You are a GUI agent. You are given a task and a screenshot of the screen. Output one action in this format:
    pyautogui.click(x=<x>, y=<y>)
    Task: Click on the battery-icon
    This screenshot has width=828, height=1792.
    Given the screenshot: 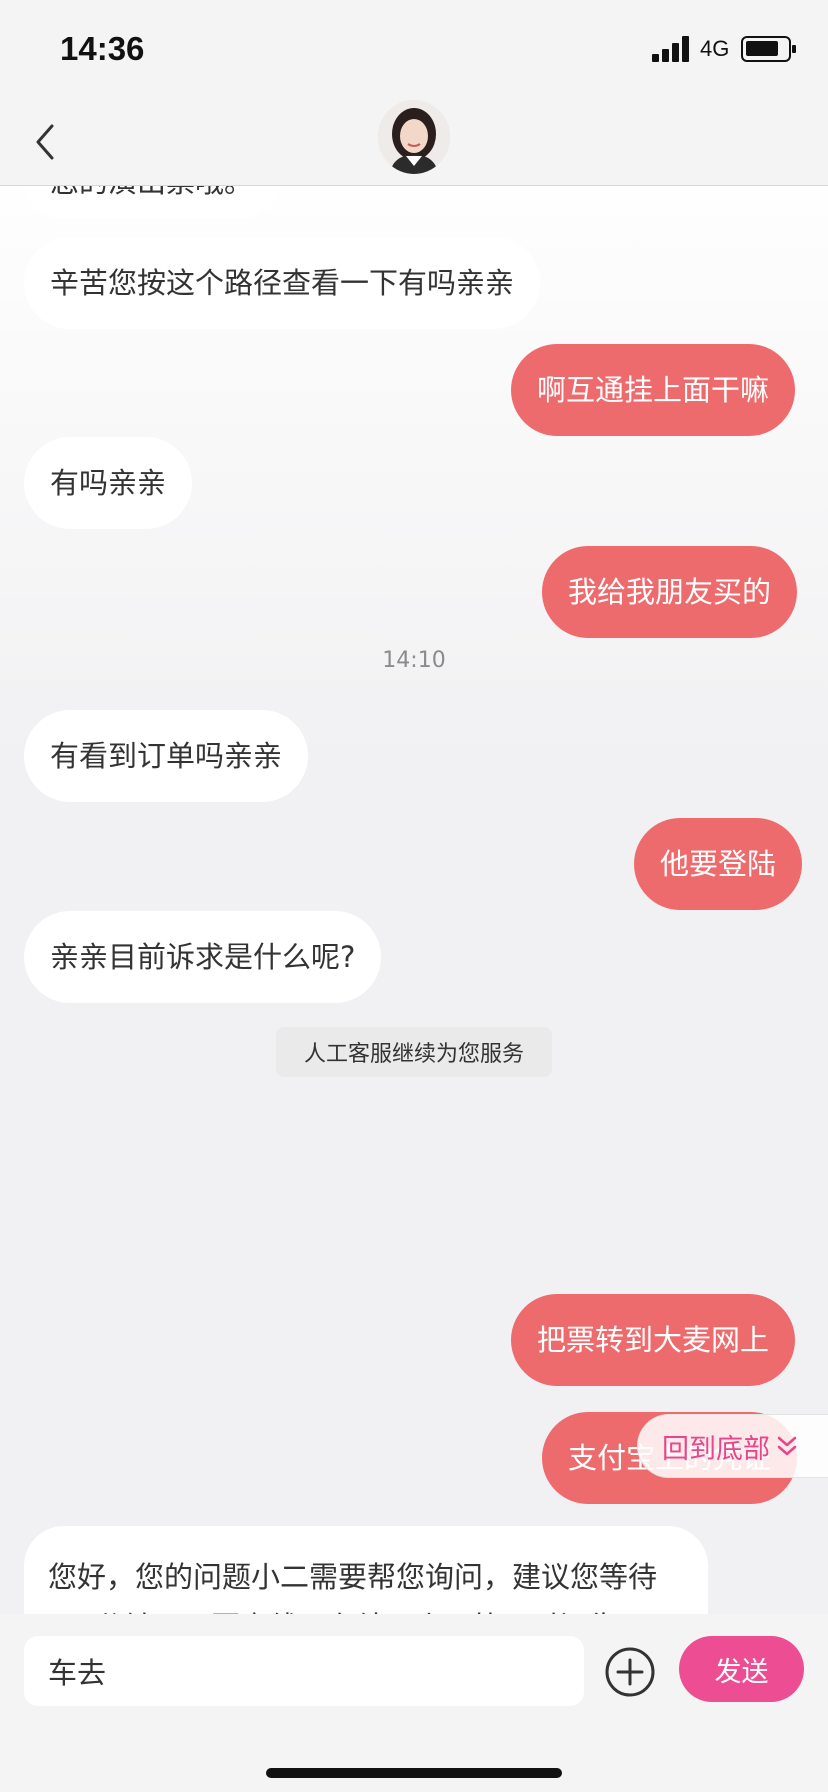 What is the action you would take?
    pyautogui.click(x=768, y=49)
    